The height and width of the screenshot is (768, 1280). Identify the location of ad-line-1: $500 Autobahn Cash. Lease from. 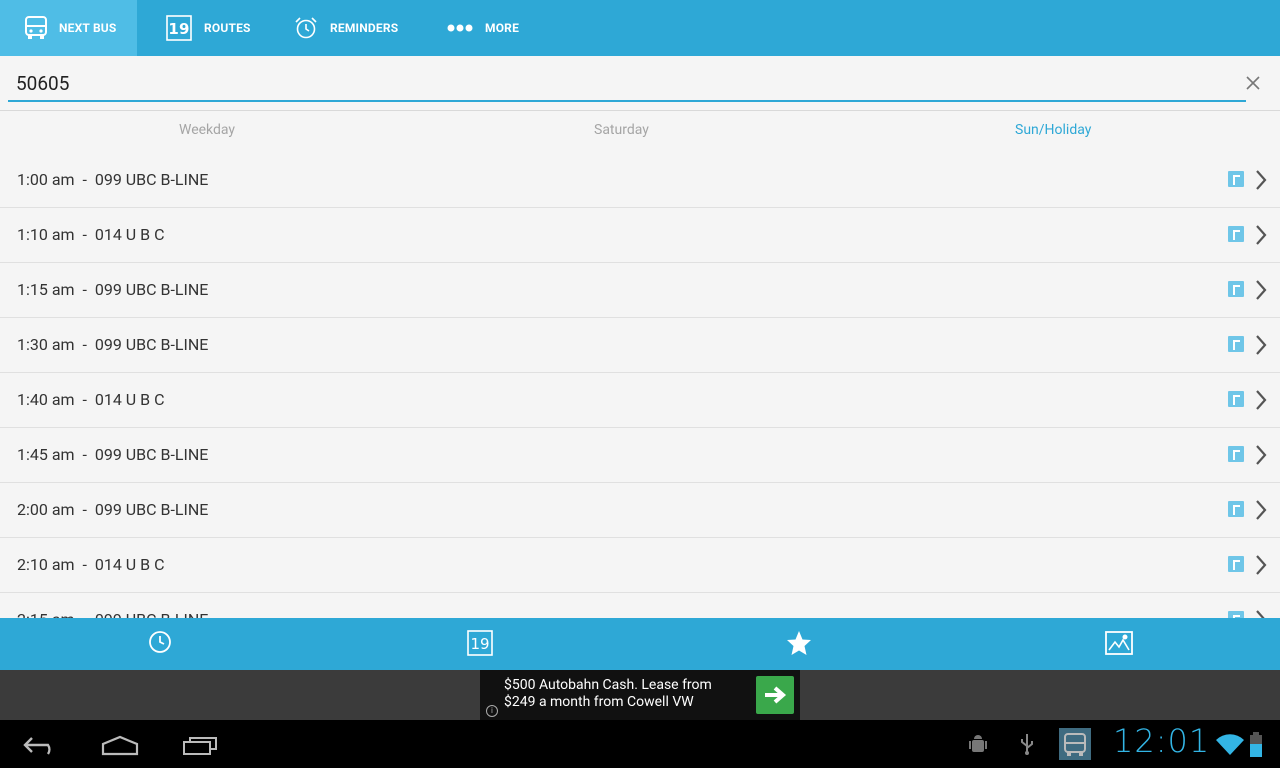
(608, 685).